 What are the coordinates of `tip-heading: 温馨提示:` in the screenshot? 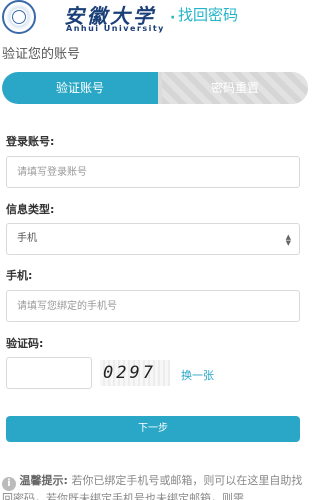 It's located at (43, 480).